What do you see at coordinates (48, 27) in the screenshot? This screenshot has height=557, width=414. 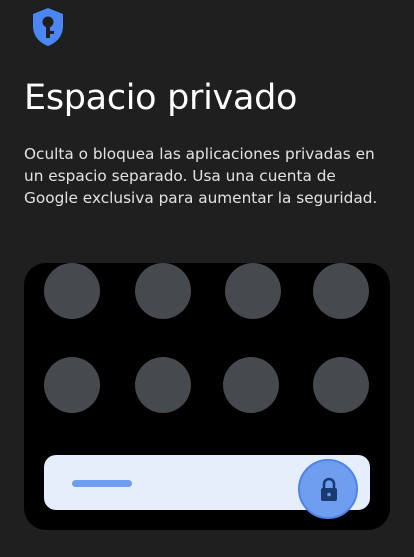 I see `shield-key-icon` at bounding box center [48, 27].